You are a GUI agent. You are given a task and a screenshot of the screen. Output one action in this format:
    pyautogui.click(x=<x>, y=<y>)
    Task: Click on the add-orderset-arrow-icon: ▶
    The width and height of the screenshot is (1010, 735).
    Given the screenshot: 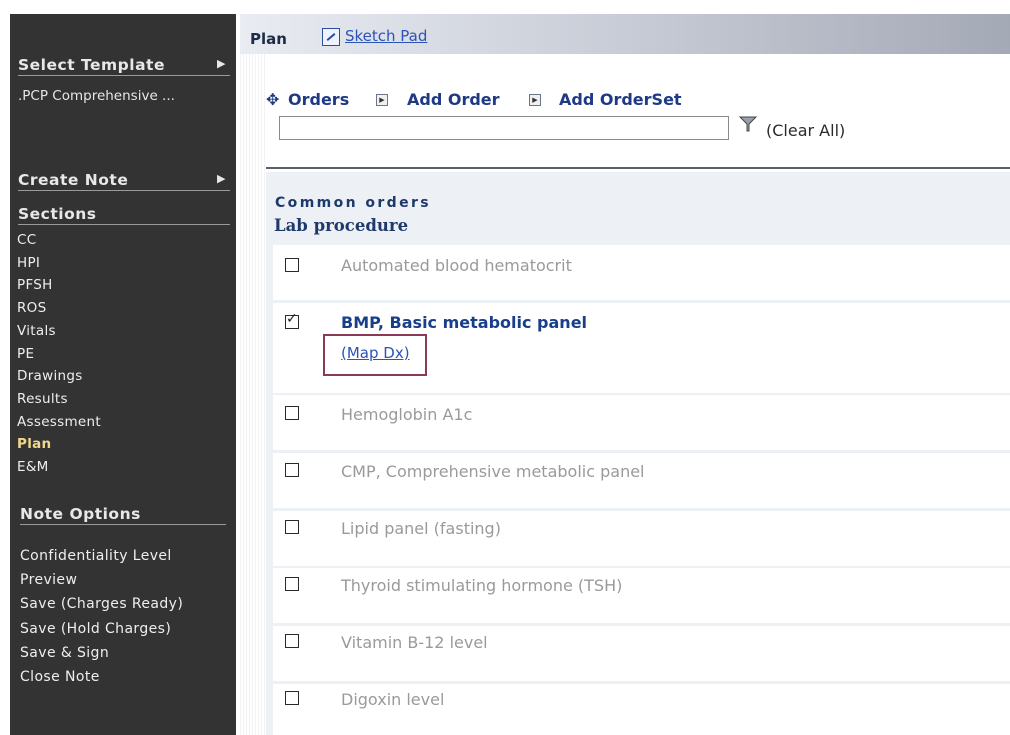 What is the action you would take?
    pyautogui.click(x=535, y=100)
    